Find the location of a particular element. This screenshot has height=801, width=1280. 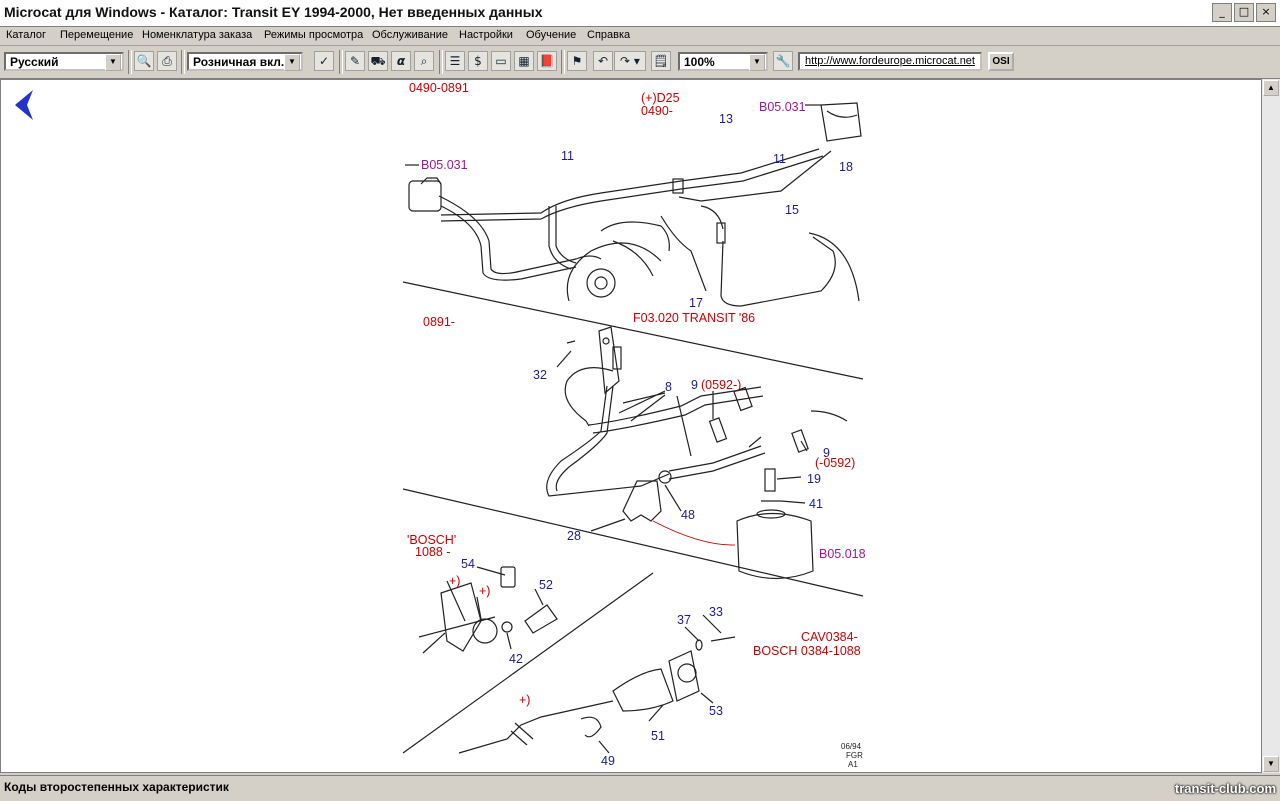

flag-button: ⚑ is located at coordinates (577, 61).